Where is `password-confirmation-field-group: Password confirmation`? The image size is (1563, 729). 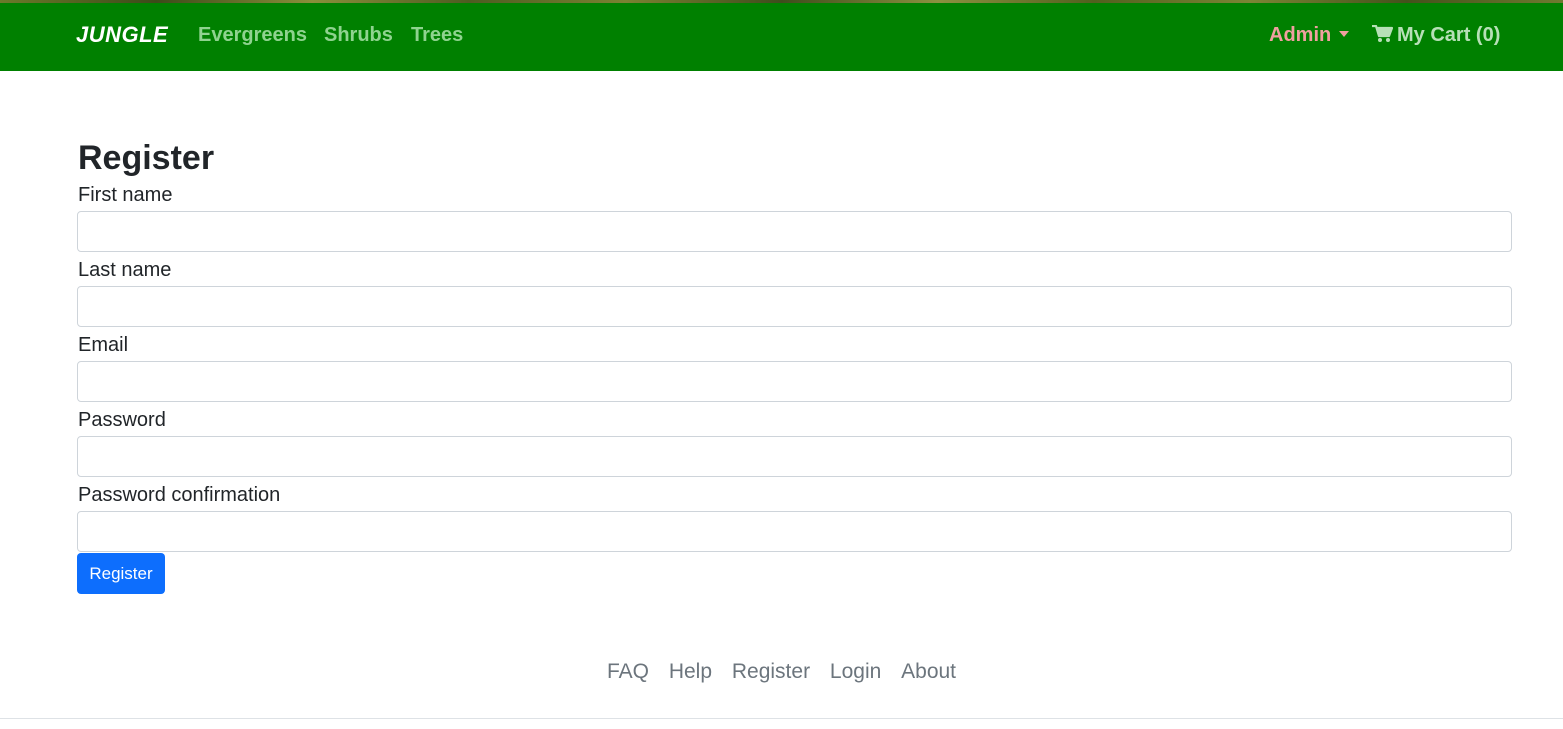 password-confirmation-field-group: Password confirmation is located at coordinates (794, 517).